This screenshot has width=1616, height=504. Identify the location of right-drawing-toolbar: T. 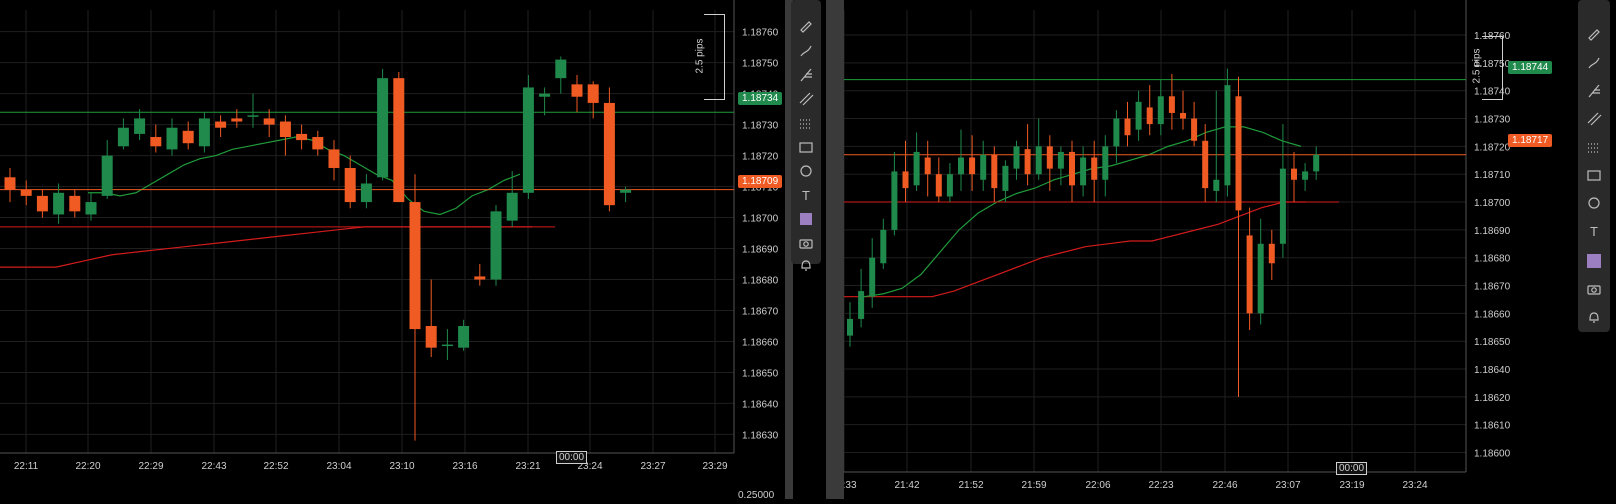
(1594, 166).